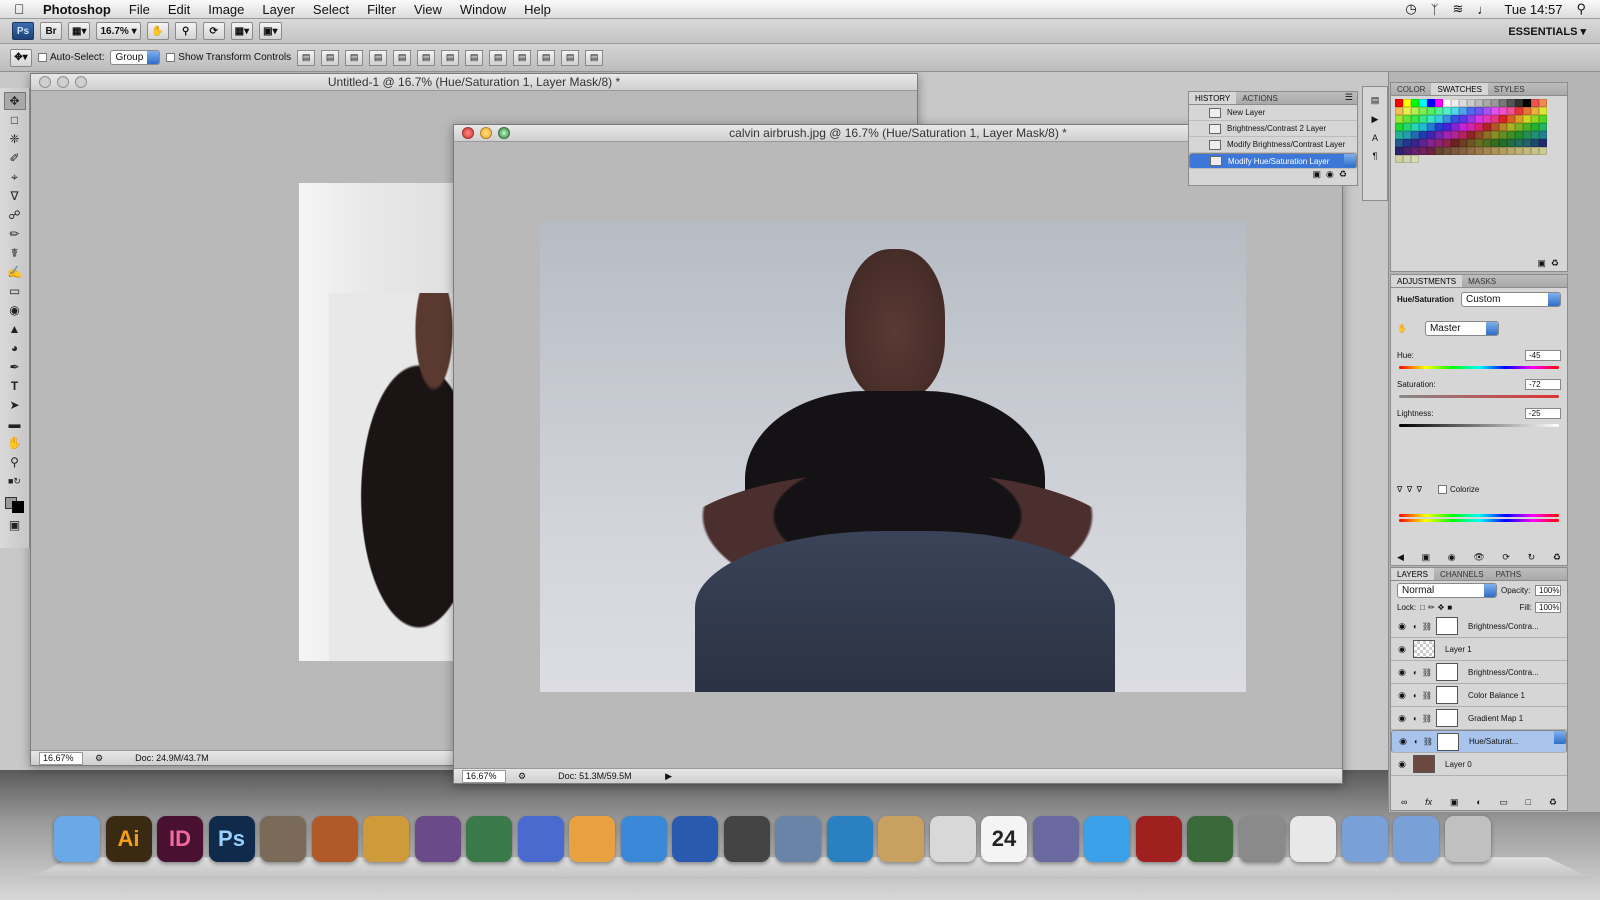 This screenshot has height=900, width=1600. What do you see at coordinates (1107, 839) in the screenshot?
I see `itunes-icon` at bounding box center [1107, 839].